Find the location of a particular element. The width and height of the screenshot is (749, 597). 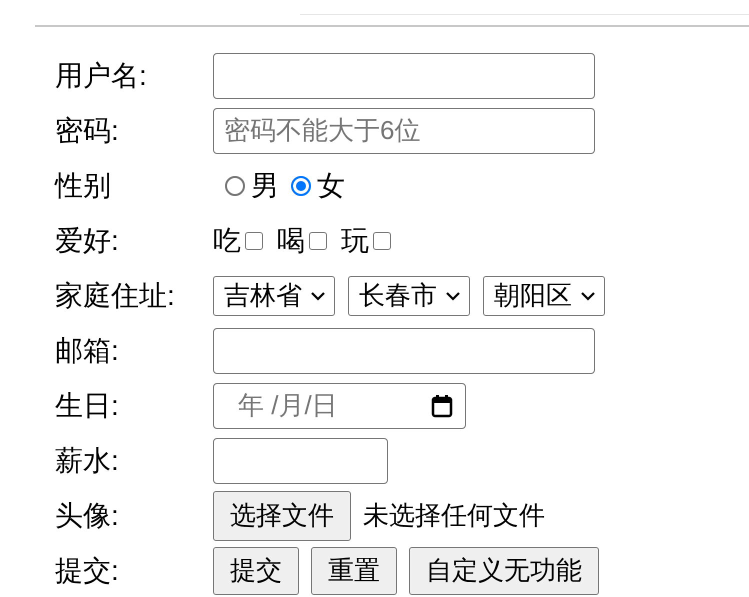

form-button: 提交 is located at coordinates (256, 570).